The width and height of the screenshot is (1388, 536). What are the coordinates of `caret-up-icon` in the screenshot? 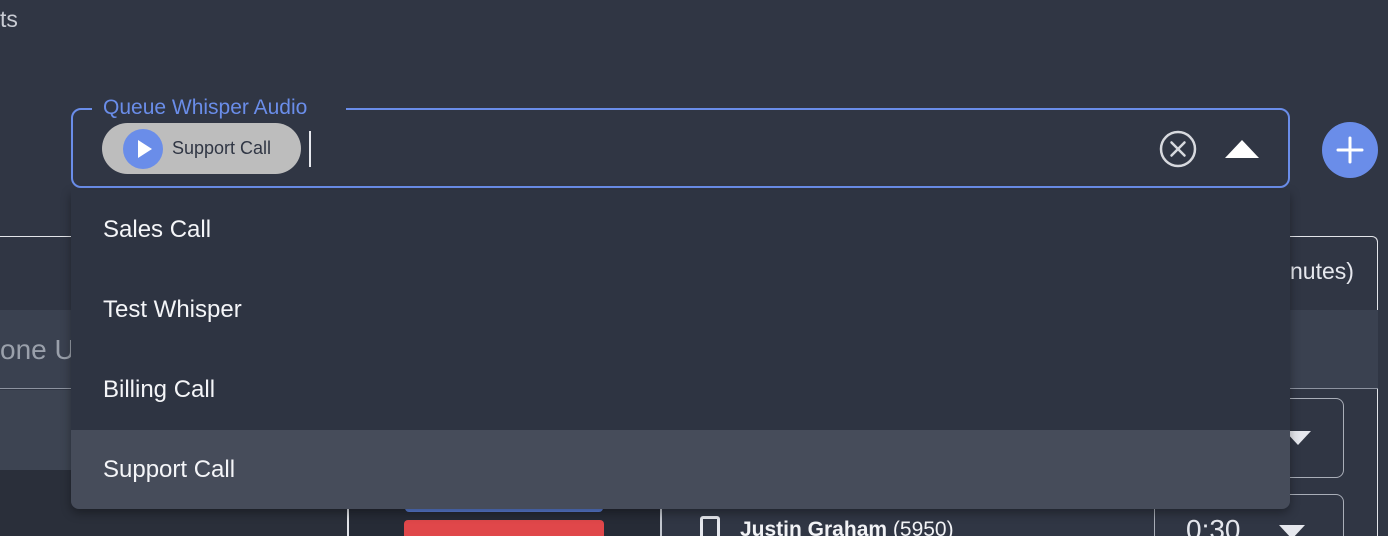 It's located at (1242, 149).